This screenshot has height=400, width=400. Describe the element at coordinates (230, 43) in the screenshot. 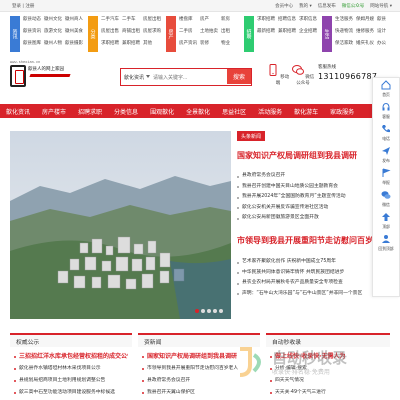

I see `nav-link: 物业` at that location.